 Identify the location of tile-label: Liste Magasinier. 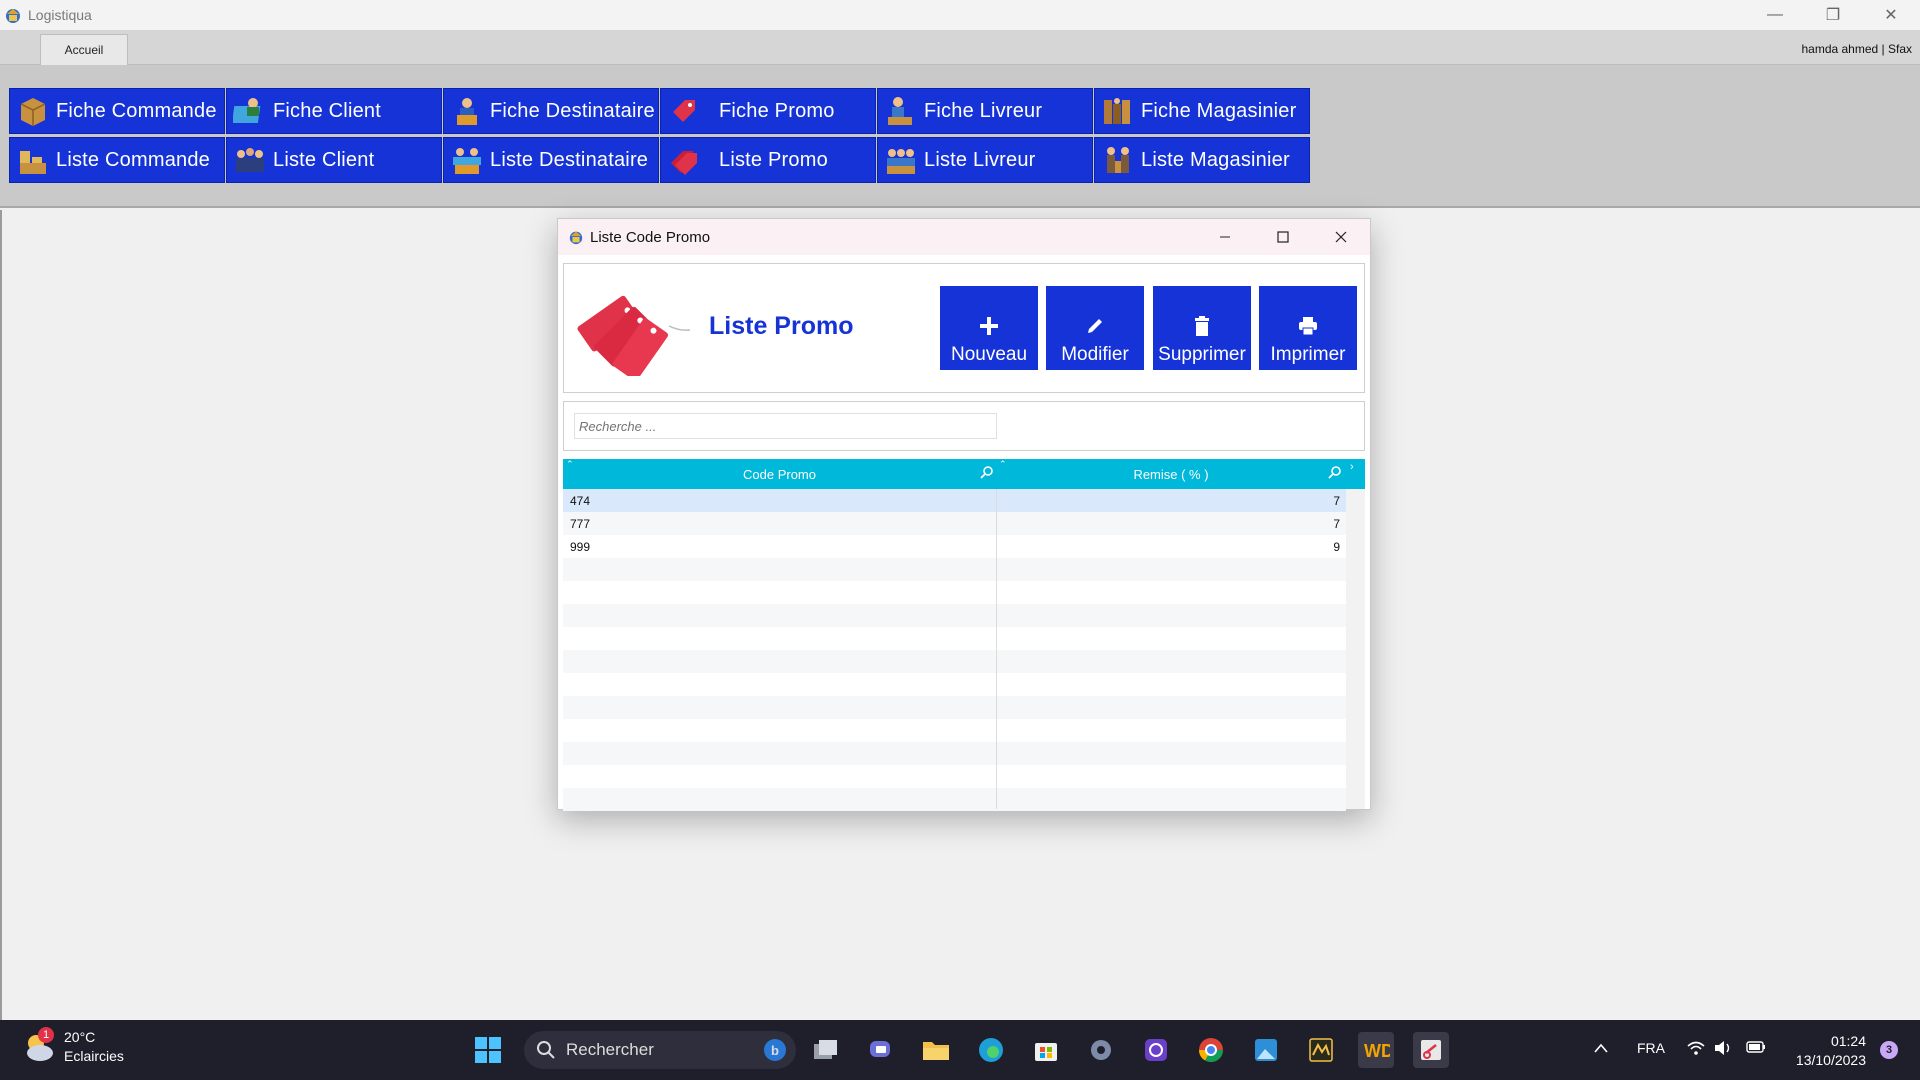
(1215, 159).